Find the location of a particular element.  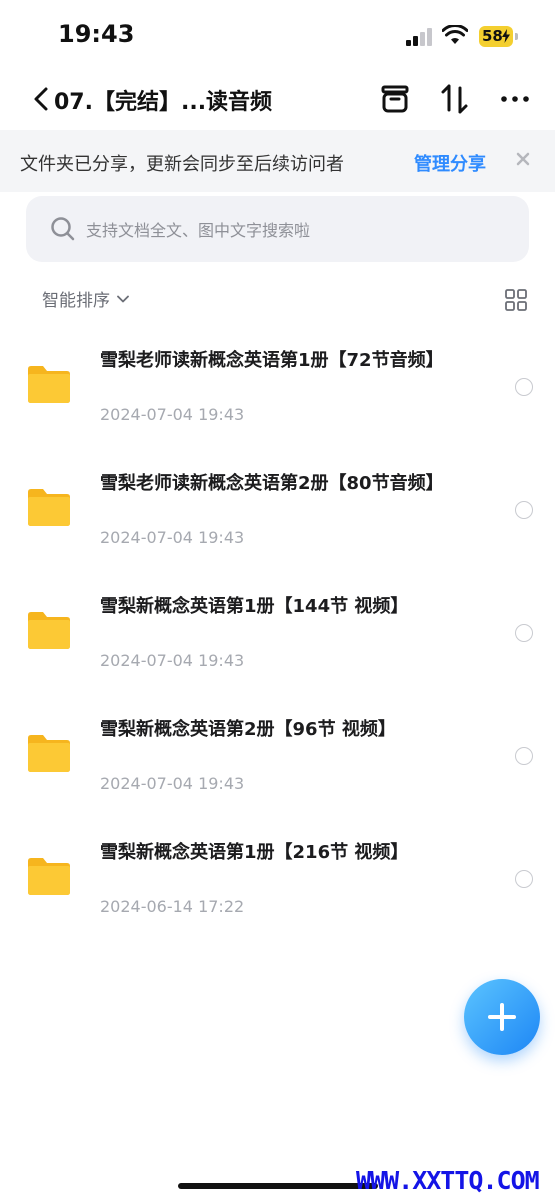

search-bar is located at coordinates (277, 230).